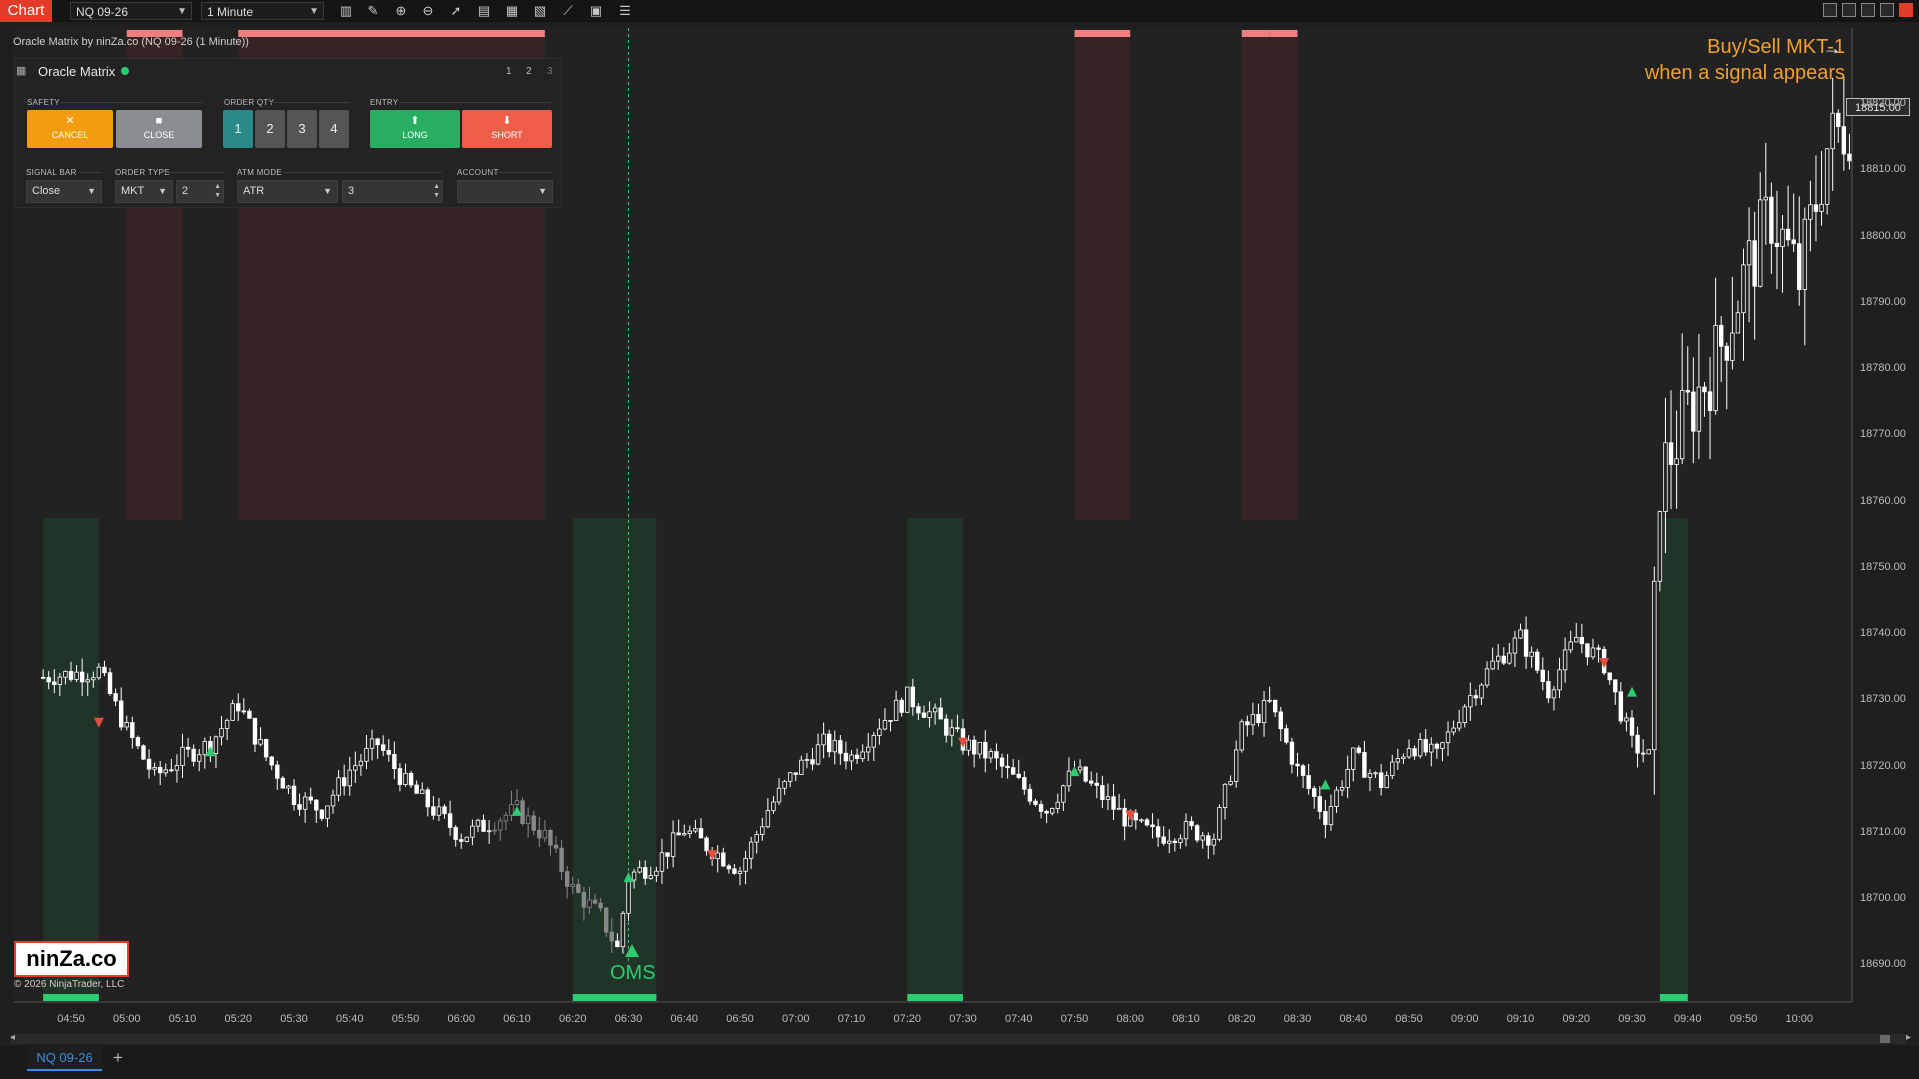 Image resolution: width=1919 pixels, height=1079 pixels. I want to click on x-tick-label: 08:30, so click(1297, 1019).